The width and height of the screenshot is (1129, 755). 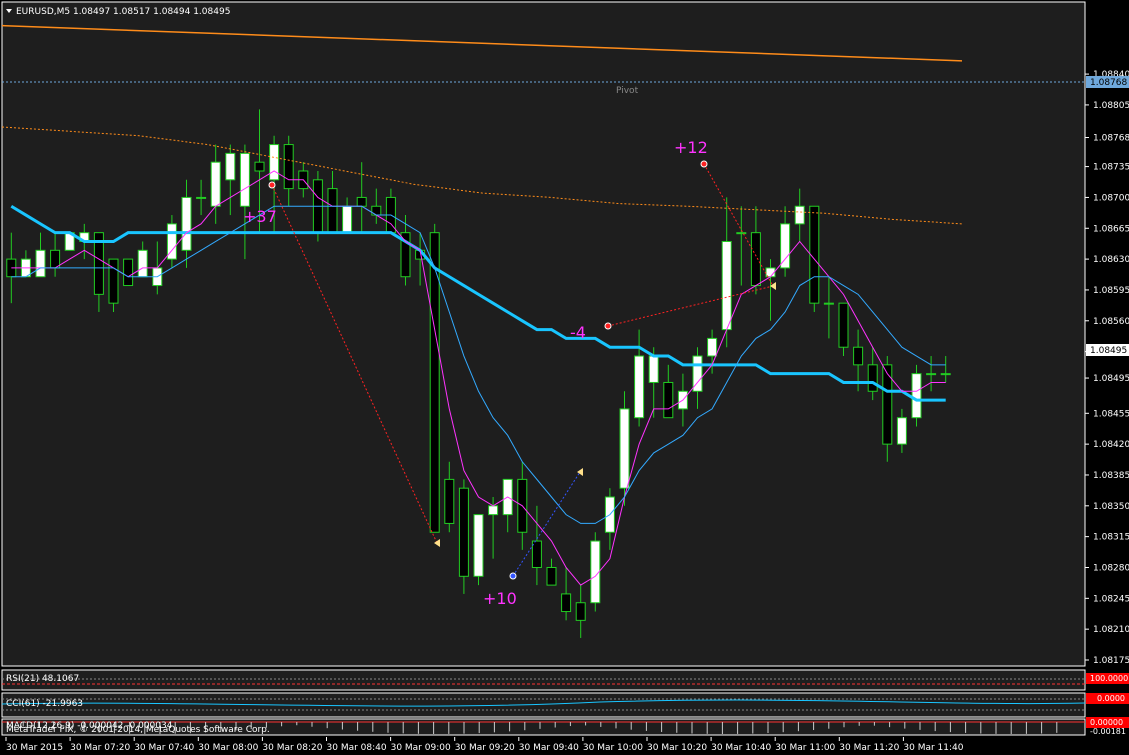 I want to click on price-tick-label: 1.08280, so click(x=1111, y=568).